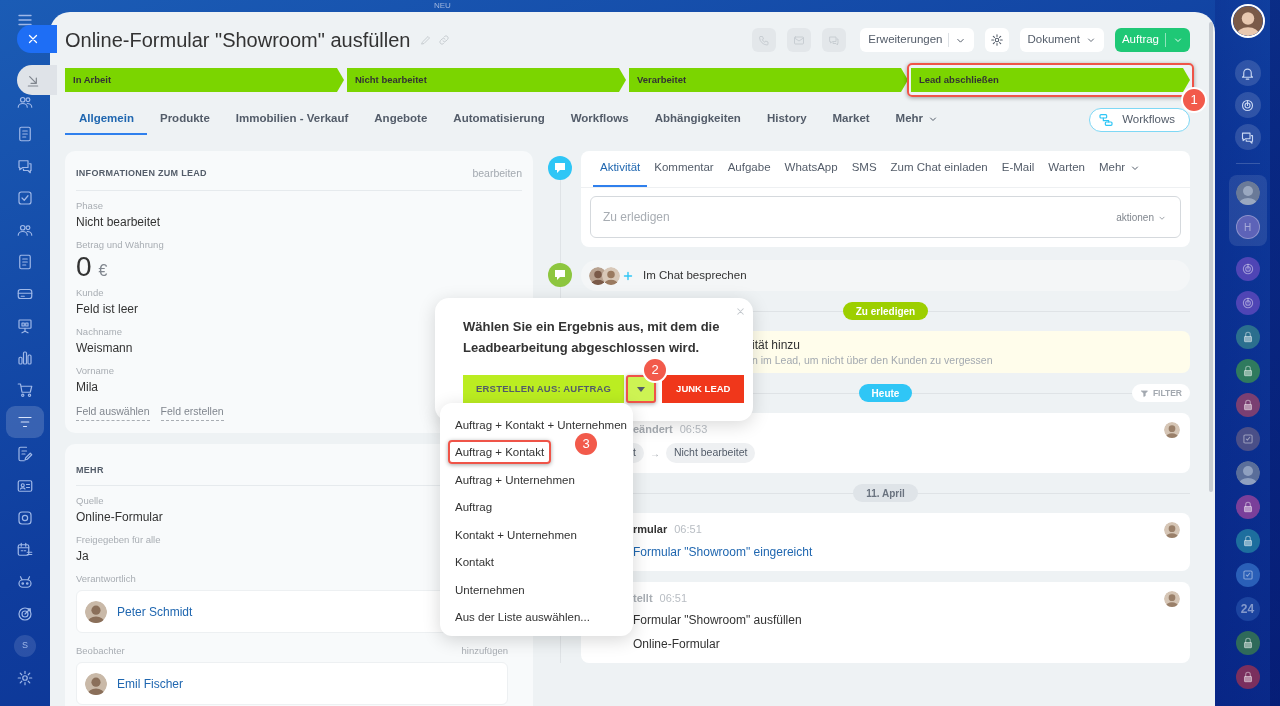  I want to click on section-title: INFORMATIONEN ZUM LEAD, so click(141, 174).